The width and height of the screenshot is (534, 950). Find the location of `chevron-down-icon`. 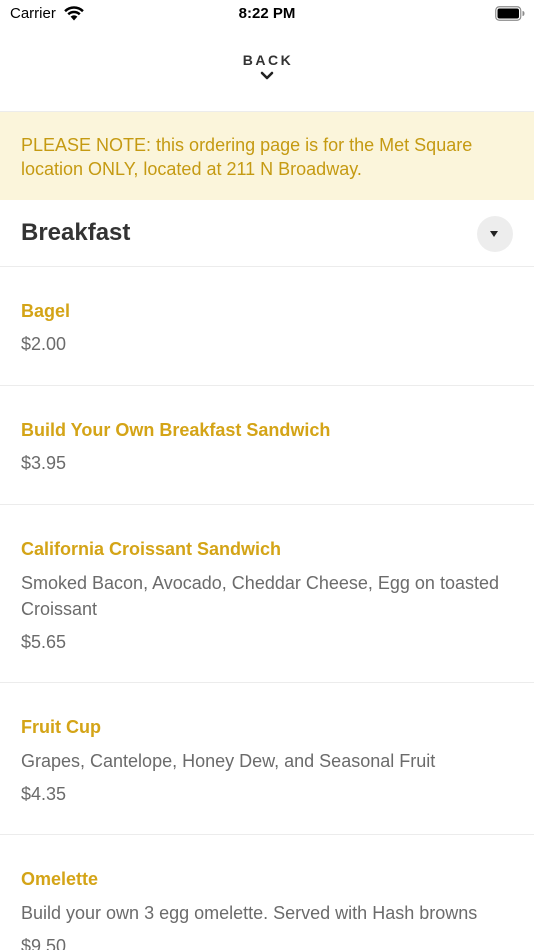

chevron-down-icon is located at coordinates (267, 75).